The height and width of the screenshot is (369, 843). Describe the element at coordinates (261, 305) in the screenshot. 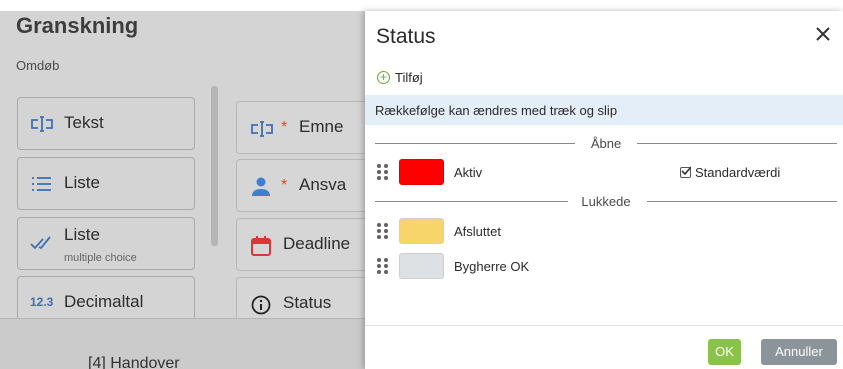

I see `info-icon` at that location.